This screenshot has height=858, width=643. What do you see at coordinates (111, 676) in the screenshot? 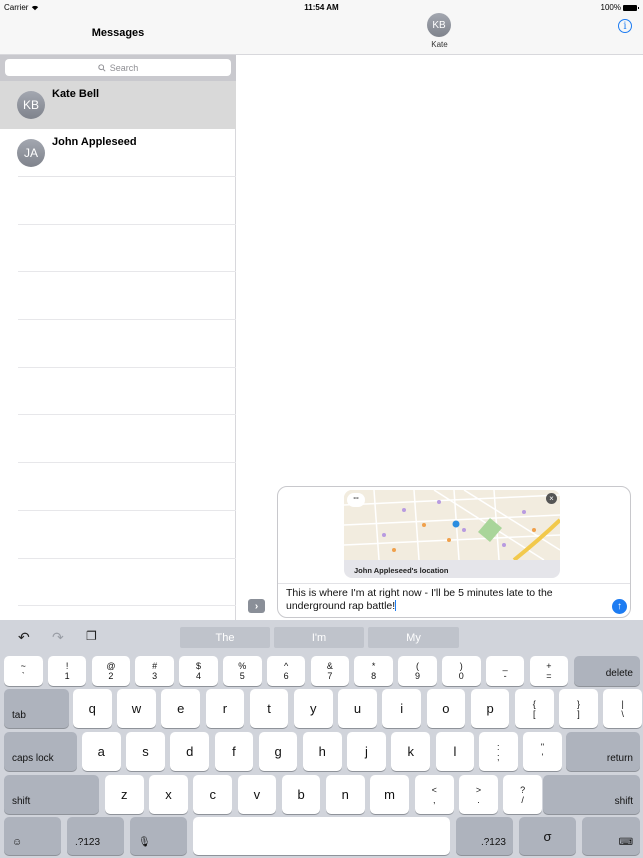
I see `key-symbol: 2` at bounding box center [111, 676].